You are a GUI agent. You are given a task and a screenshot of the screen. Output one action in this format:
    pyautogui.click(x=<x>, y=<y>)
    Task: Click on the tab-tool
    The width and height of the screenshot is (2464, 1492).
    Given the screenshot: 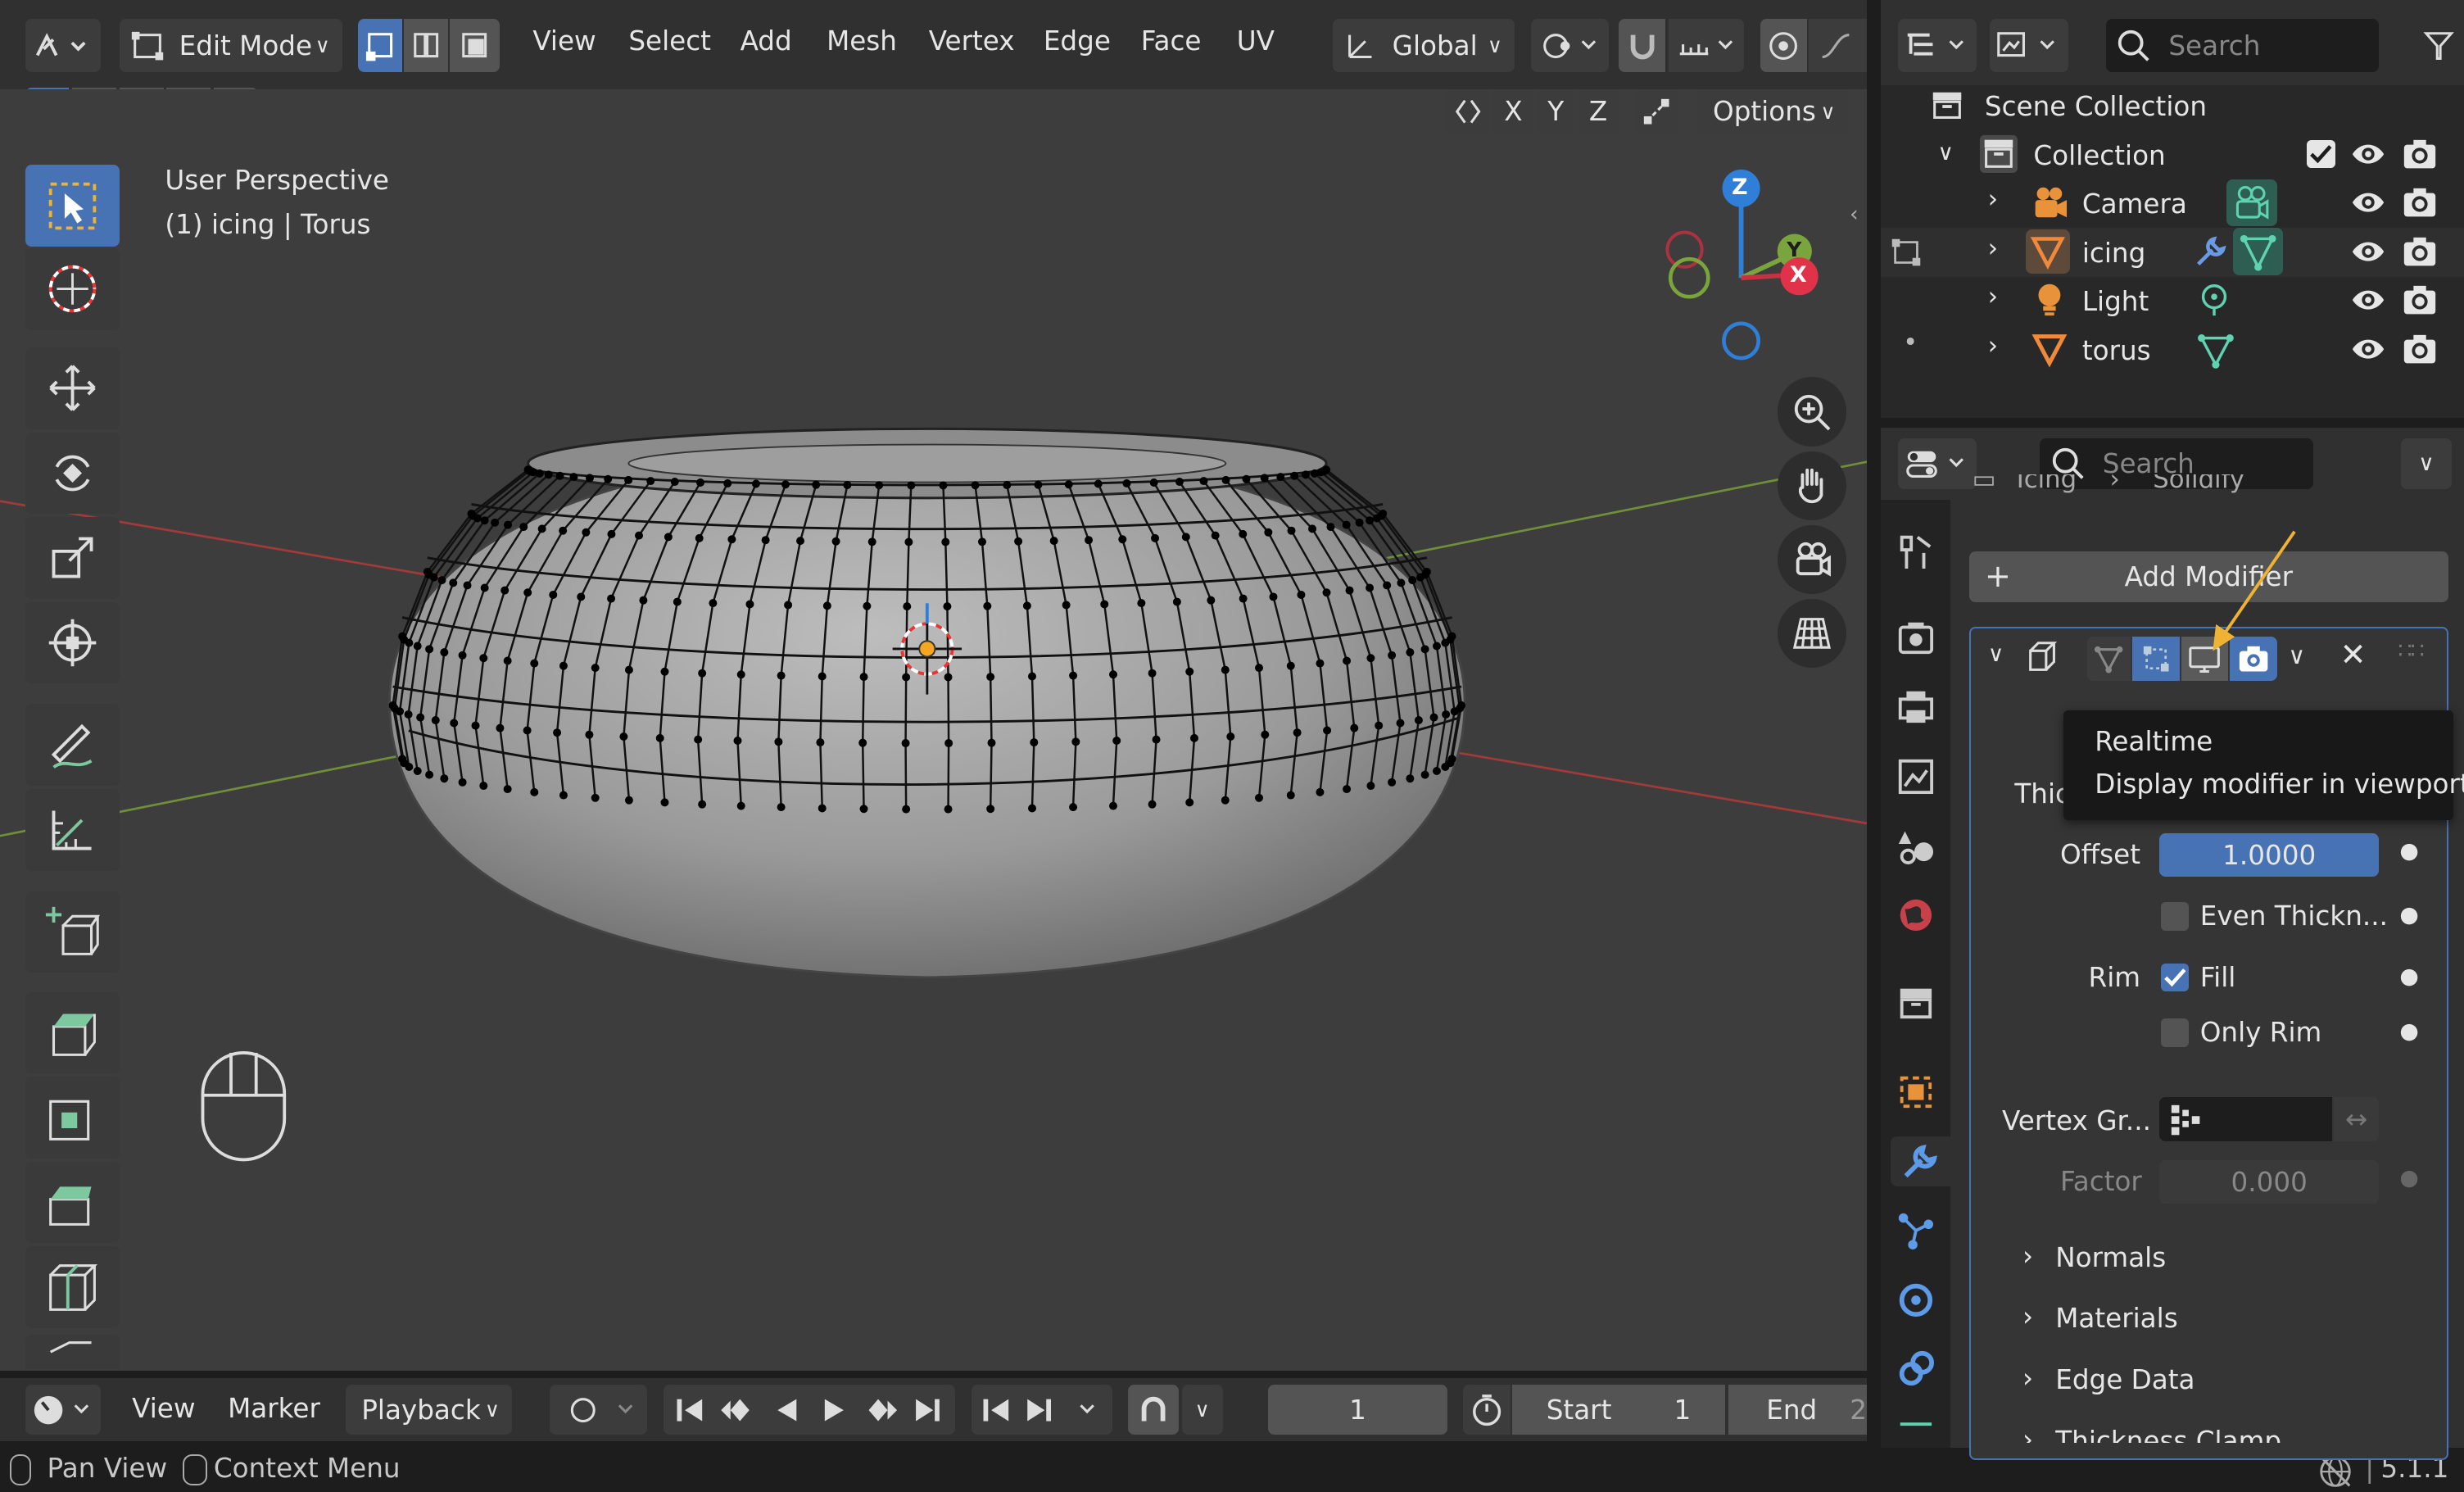 What is the action you would take?
    pyautogui.click(x=1916, y=552)
    